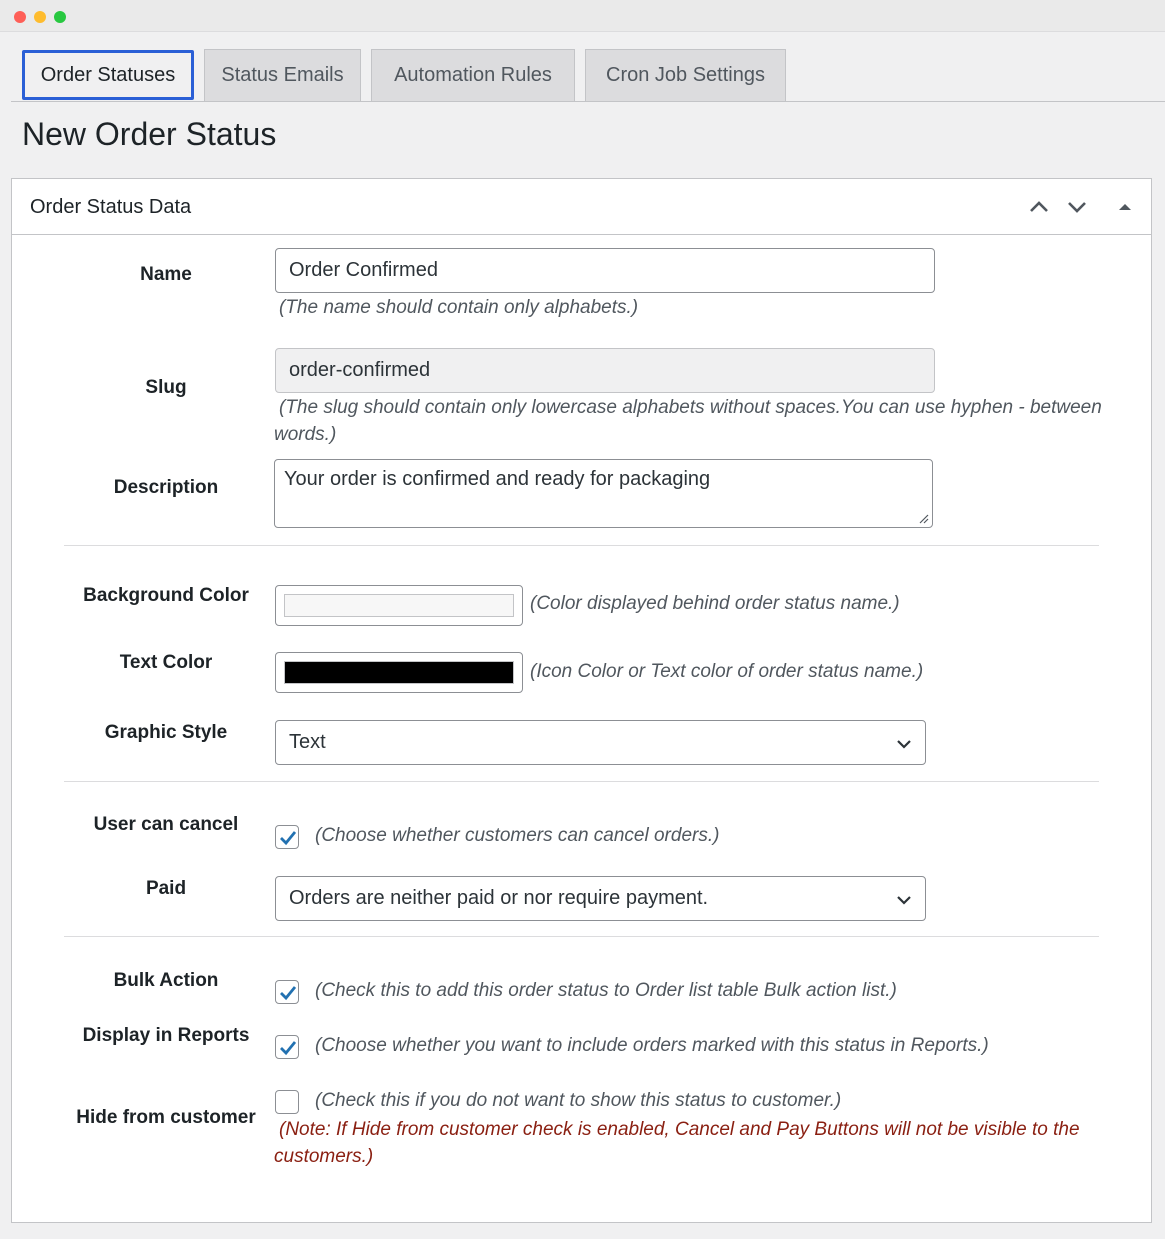 This screenshot has height=1239, width=1165. Describe the element at coordinates (108, 75) in the screenshot. I see `tab-order-statuses: Order Statuses` at that location.